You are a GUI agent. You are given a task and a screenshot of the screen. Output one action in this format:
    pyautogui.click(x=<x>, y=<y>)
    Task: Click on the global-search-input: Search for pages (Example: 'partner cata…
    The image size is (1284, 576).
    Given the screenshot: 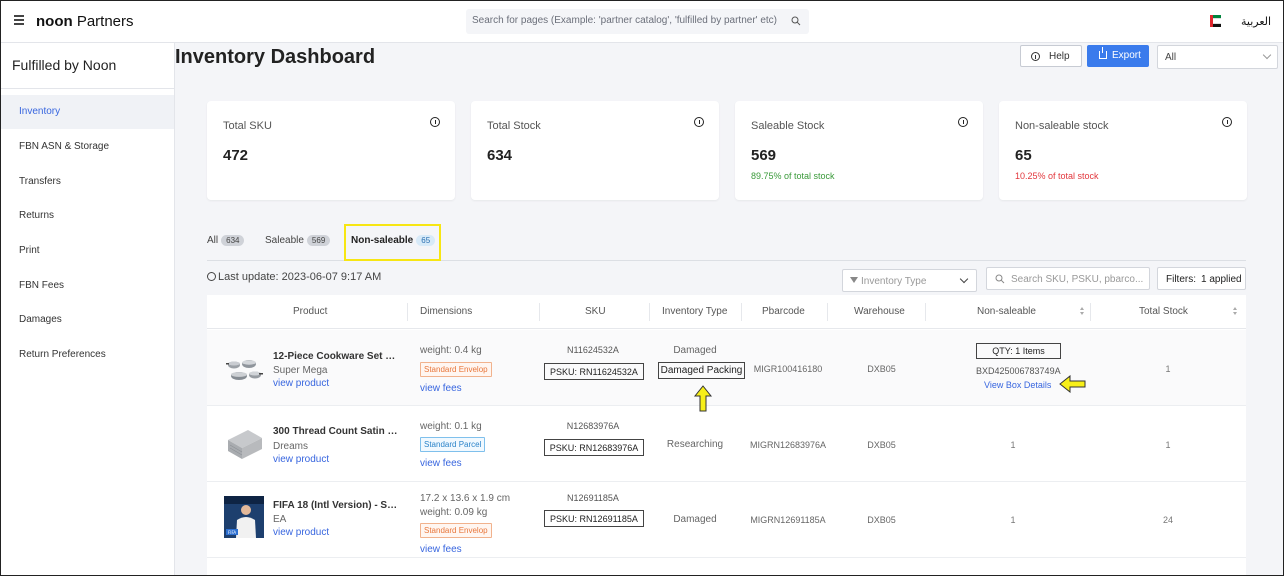 What is the action you would take?
    pyautogui.click(x=637, y=21)
    